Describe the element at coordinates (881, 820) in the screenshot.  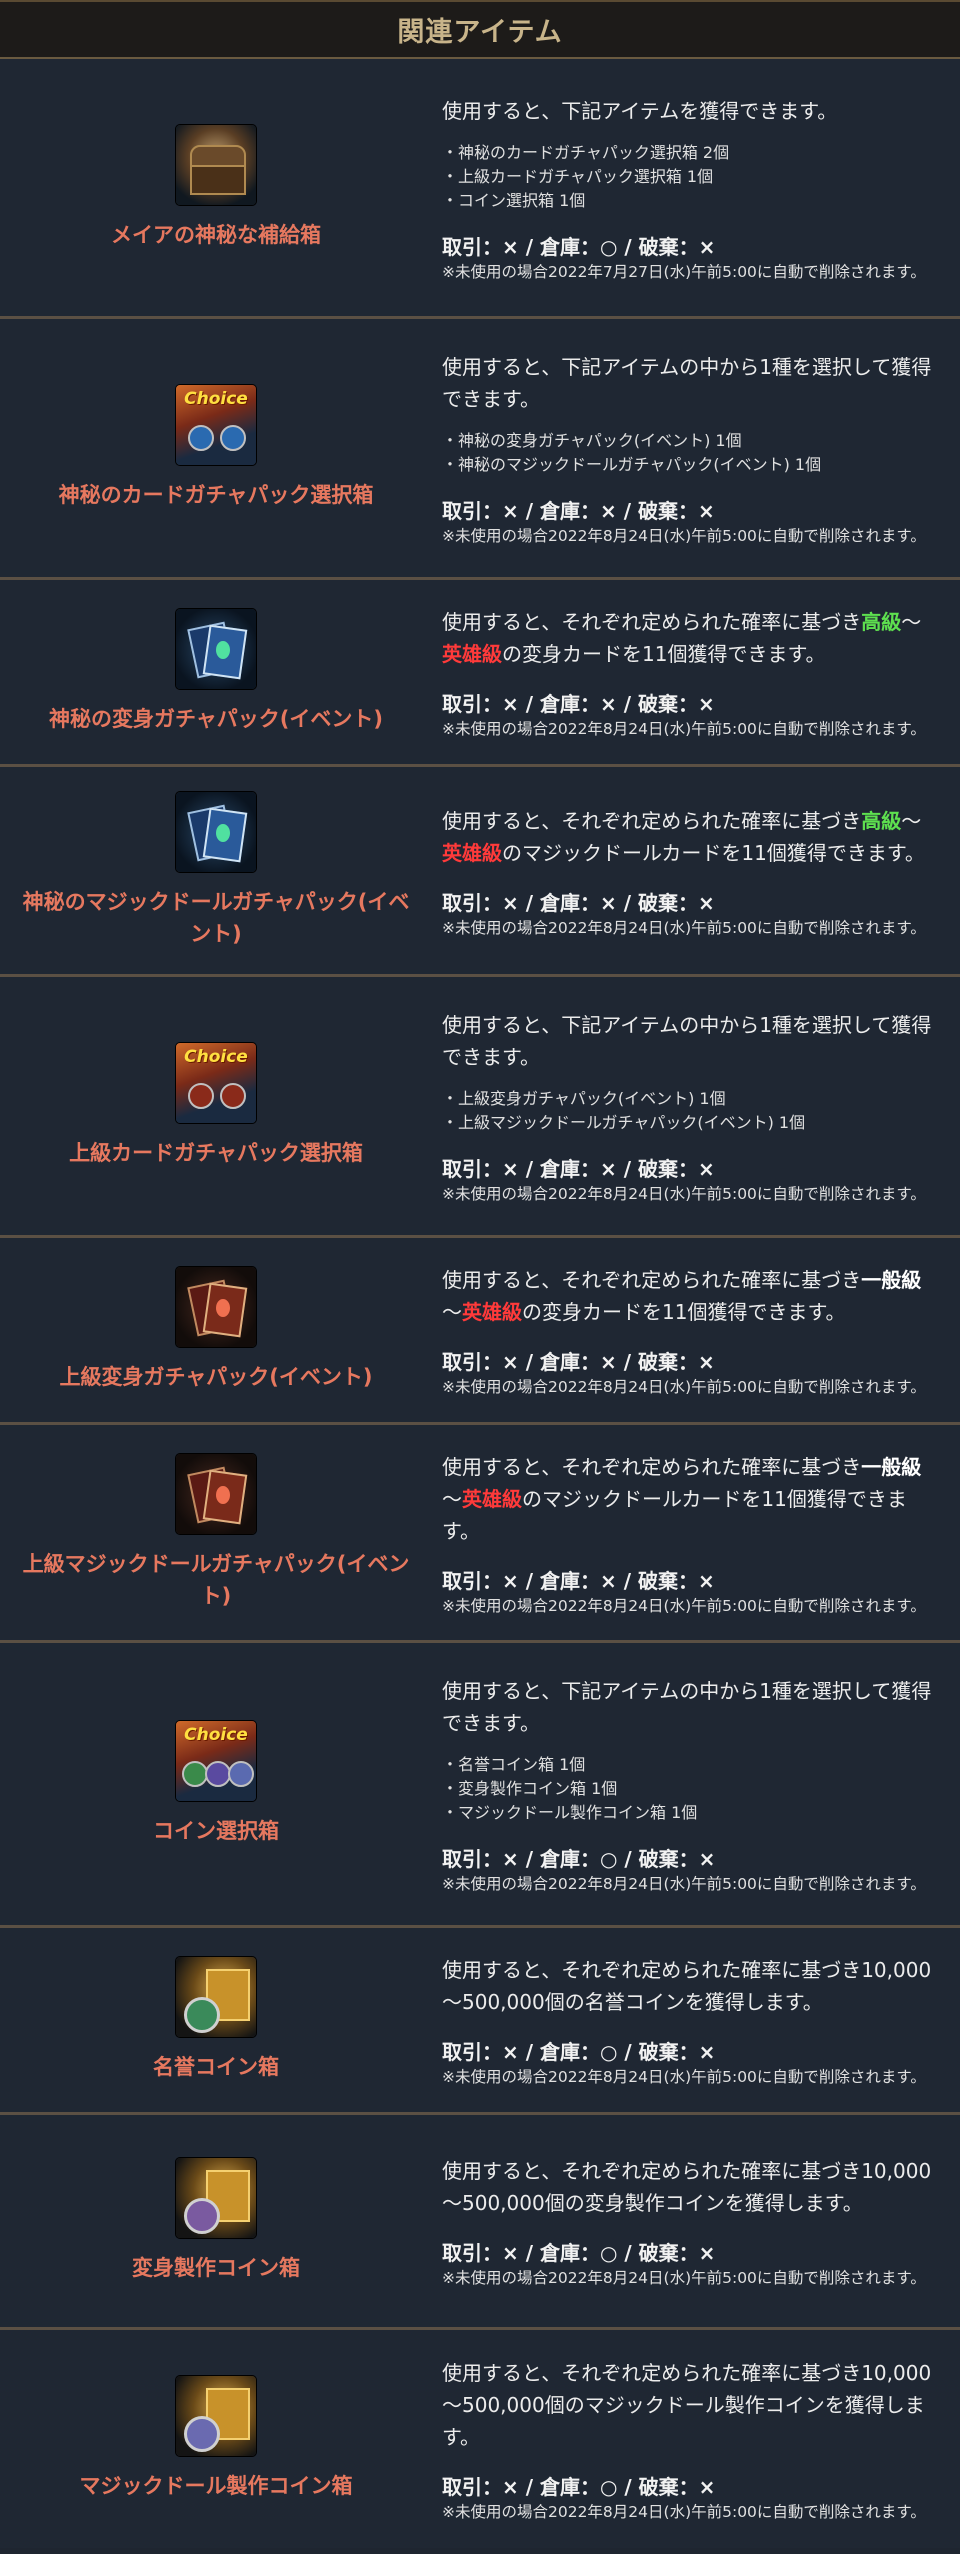
I see `grade-high: 高級` at that location.